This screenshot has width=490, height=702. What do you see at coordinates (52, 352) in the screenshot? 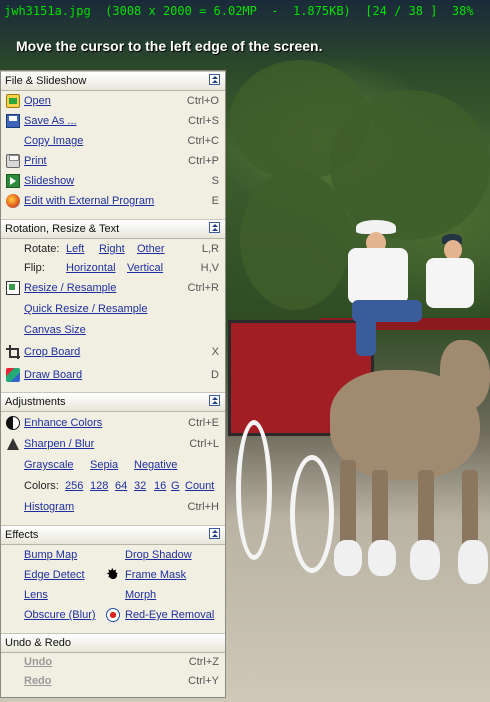
I see `crop-board-link: Crop Board` at bounding box center [52, 352].